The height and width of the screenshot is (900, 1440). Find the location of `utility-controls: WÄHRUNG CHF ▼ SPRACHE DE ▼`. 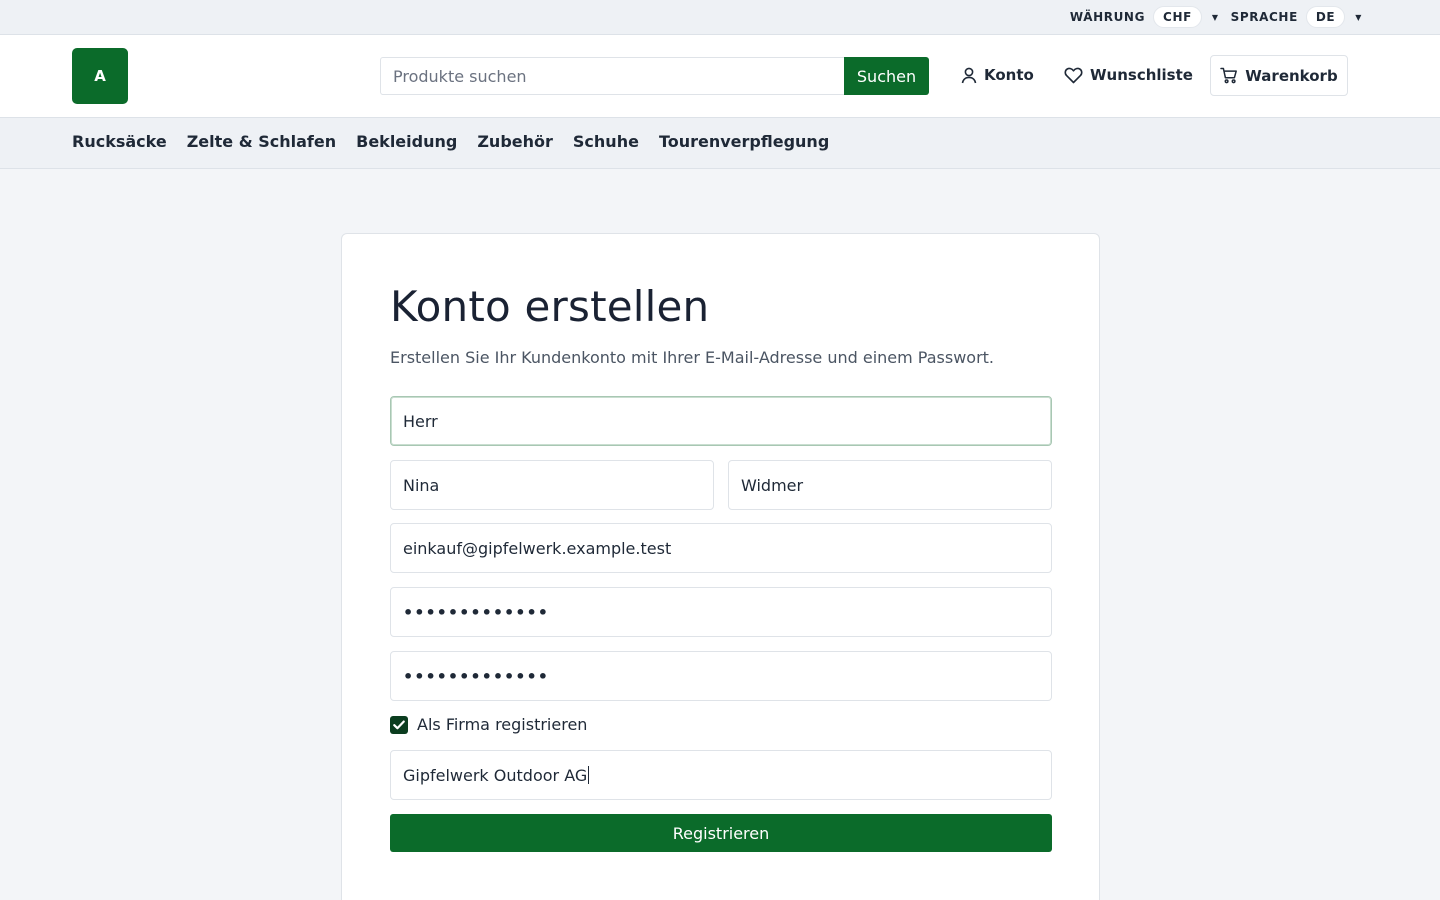

utility-controls: WÄHRUNG CHF ▼ SPRACHE DE ▼ is located at coordinates (1219, 17).